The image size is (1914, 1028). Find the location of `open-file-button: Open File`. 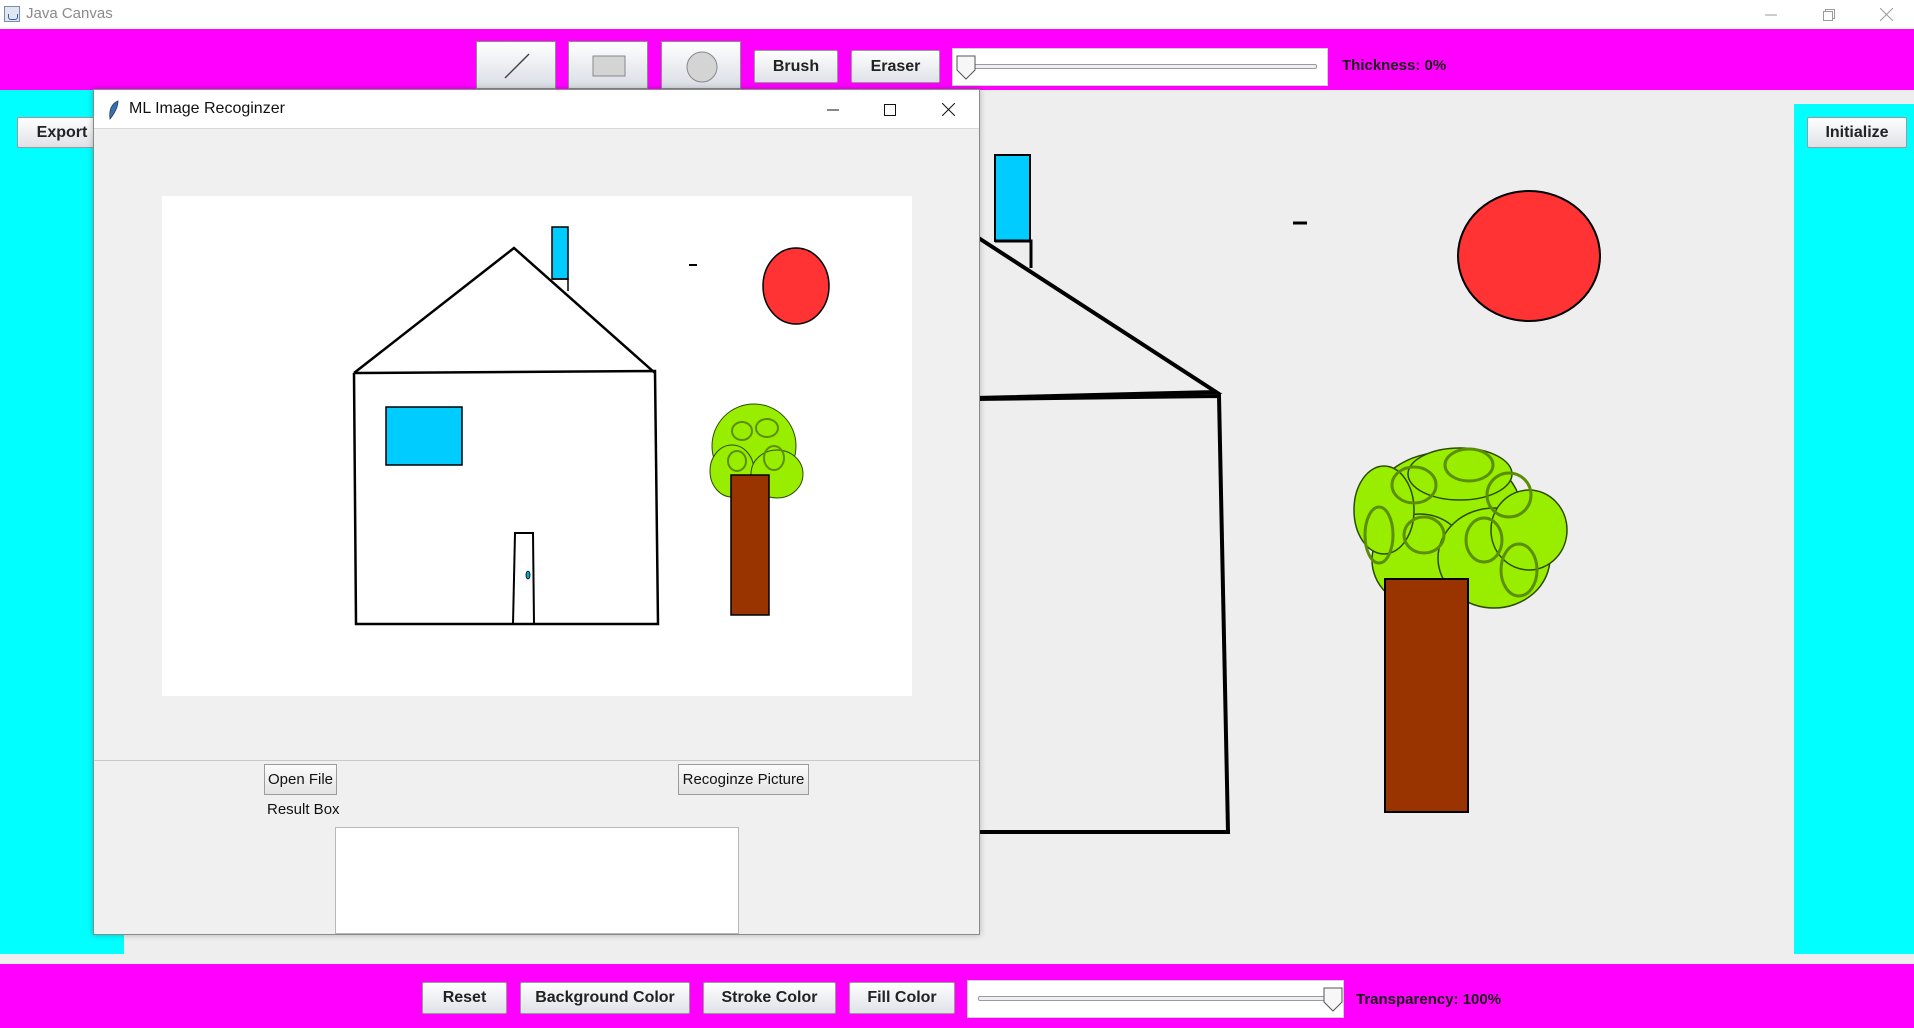

open-file-button: Open File is located at coordinates (300, 779).